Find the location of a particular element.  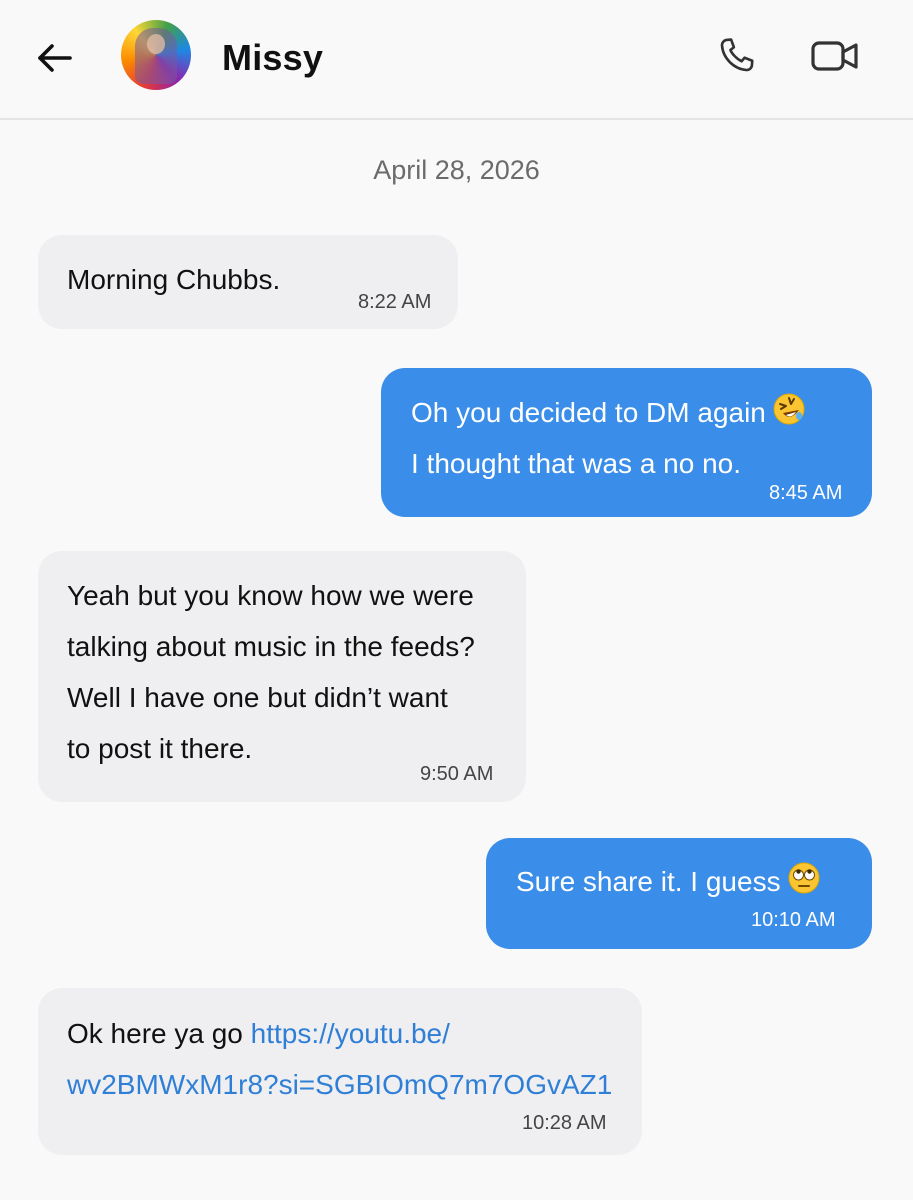

contact-name: Missy is located at coordinates (272, 58).